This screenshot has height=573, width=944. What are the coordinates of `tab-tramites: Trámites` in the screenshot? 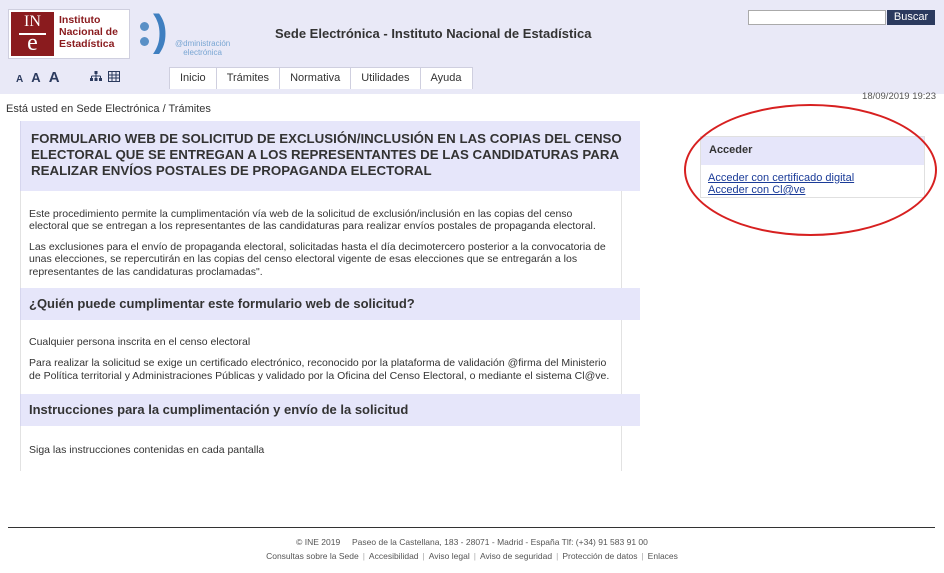 It's located at (248, 78).